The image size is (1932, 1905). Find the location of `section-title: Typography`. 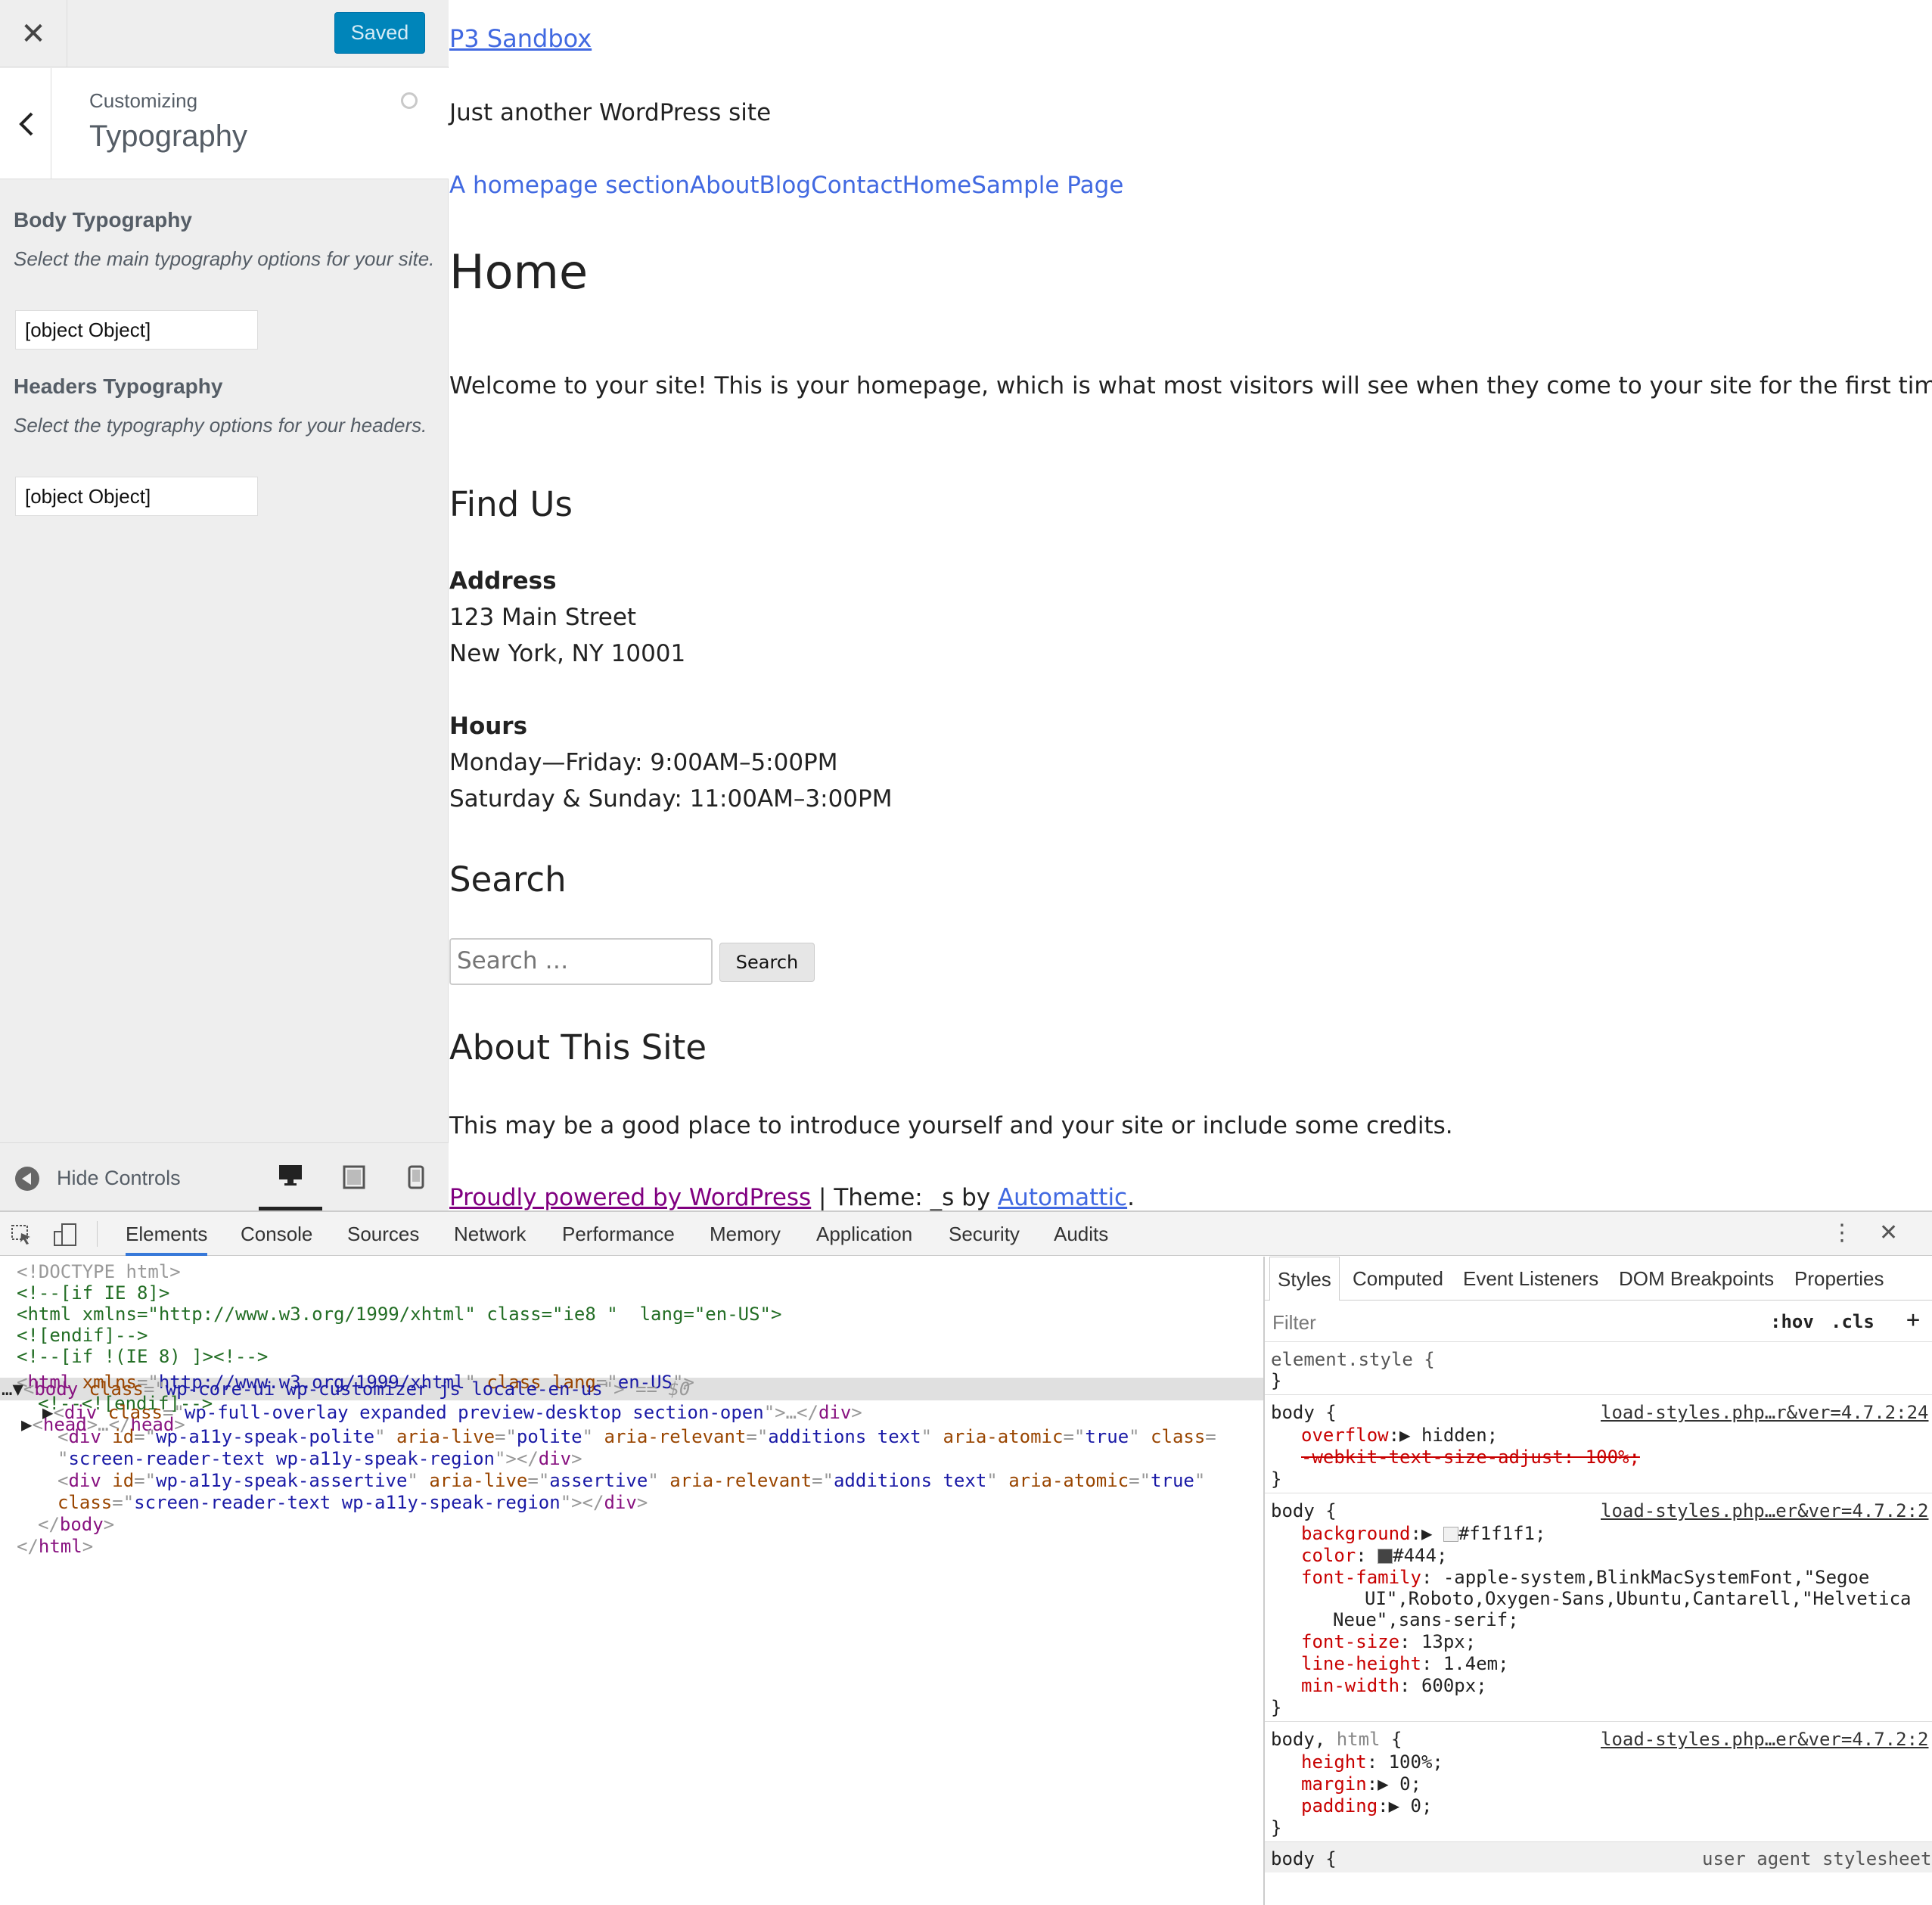

section-title: Typography is located at coordinates (168, 136).